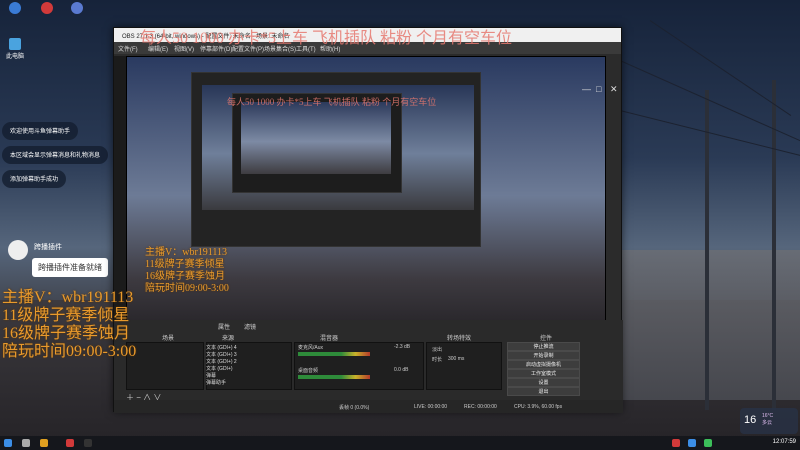 The image size is (800, 450). I want to click on desktop-icon-label: 此电脑, so click(14, 57).